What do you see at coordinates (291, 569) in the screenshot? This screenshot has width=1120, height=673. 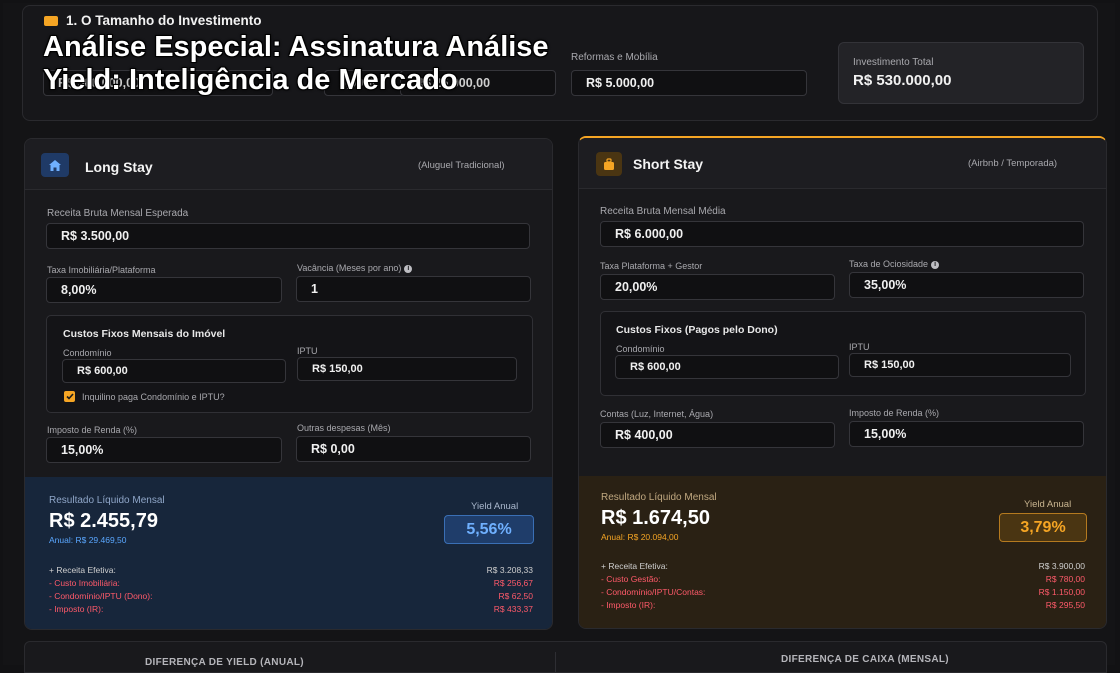 I see `breakdown-row: + Receita Efetiva: R$ 3.208,33` at bounding box center [291, 569].